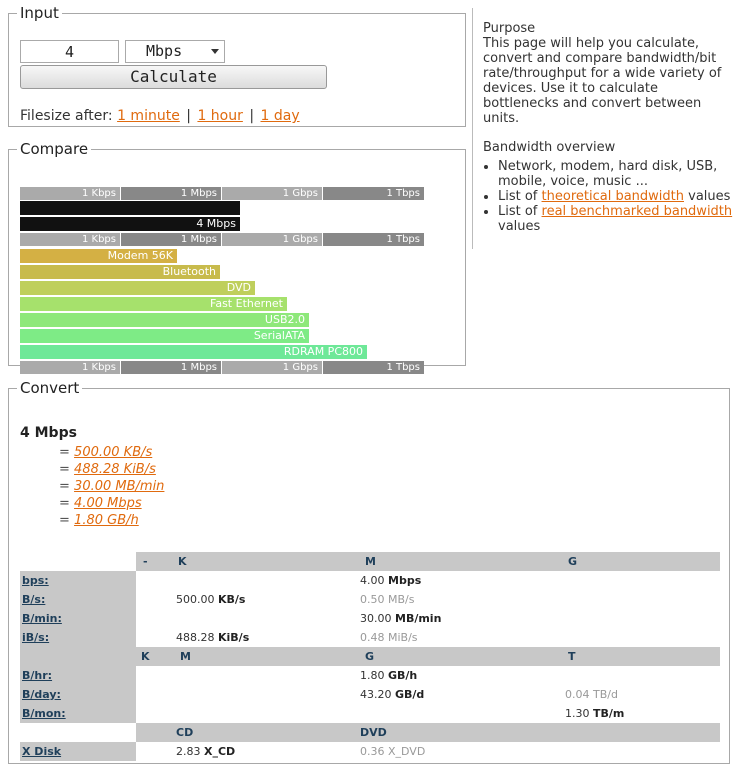 The image size is (740, 771). Describe the element at coordinates (120, 272) in the screenshot. I see `device-bar-bluetooth: Bluetooth` at that location.